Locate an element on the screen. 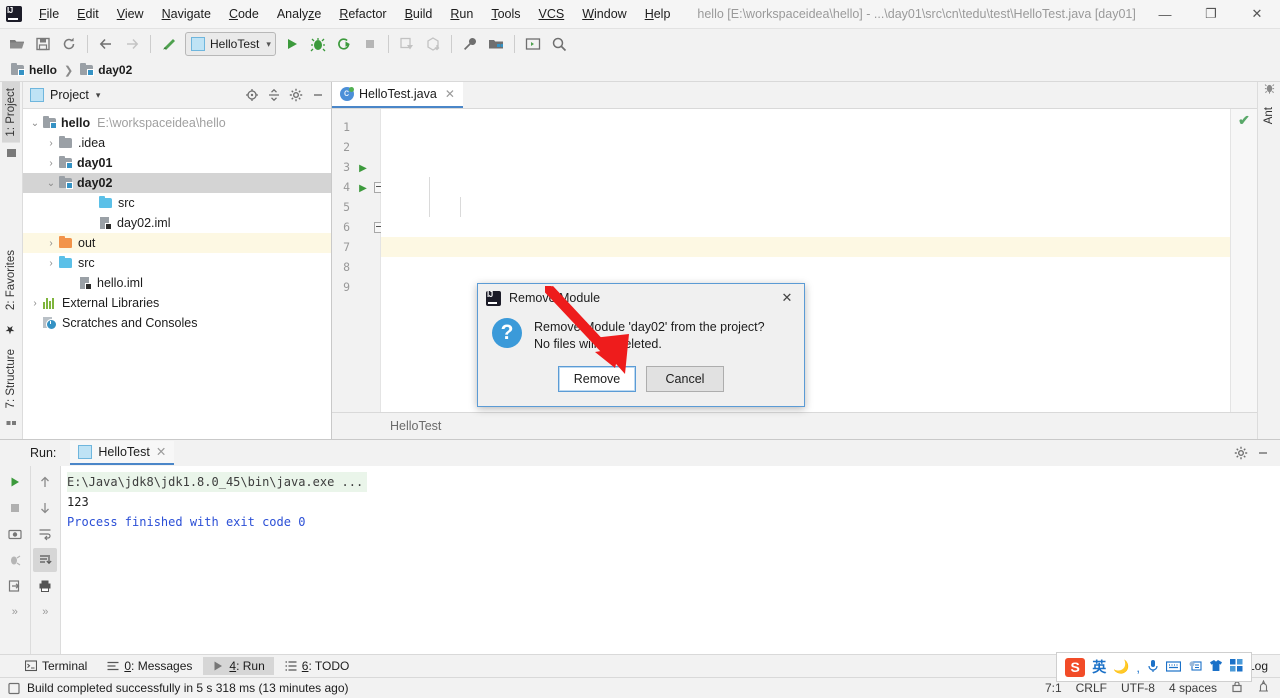 The width and height of the screenshot is (1280, 698). make-project-icon is located at coordinates (169, 44).